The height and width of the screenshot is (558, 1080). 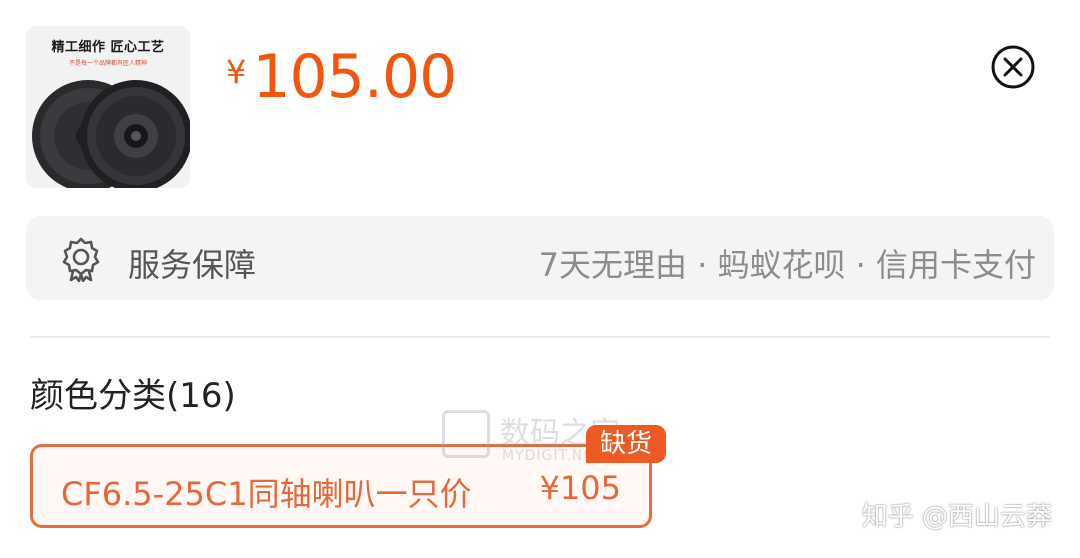 What do you see at coordinates (111, 134) in the screenshot?
I see `speaker-image` at bounding box center [111, 134].